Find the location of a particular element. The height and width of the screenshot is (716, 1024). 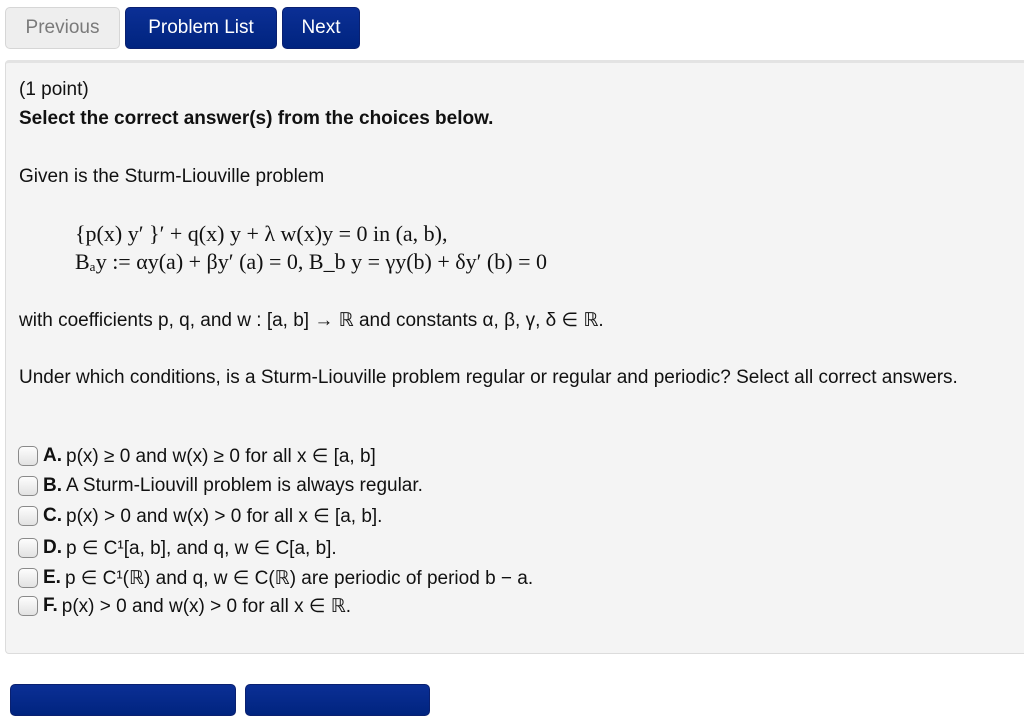

choice-f: F. p(x) > 0 and w(x) > 0 for all x ∈ ℝ. is located at coordinates (184, 606).